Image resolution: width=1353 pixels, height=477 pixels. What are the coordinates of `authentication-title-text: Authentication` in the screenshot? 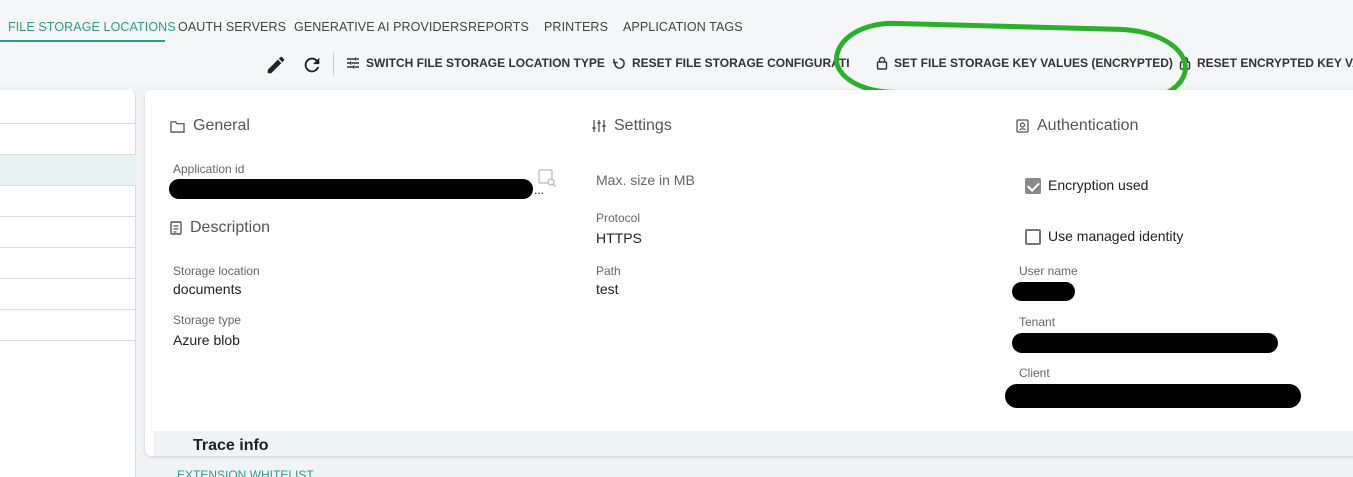 It's located at (1088, 125).